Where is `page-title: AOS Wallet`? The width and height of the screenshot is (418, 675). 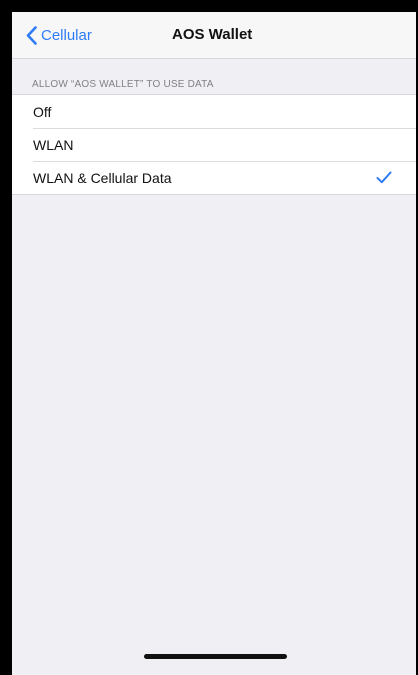
page-title: AOS Wallet is located at coordinates (212, 34).